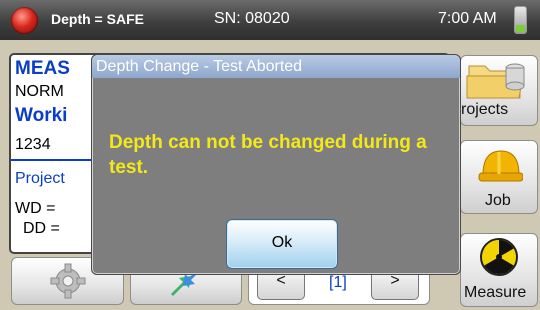 This screenshot has width=540, height=310. What do you see at coordinates (252, 18) in the screenshot?
I see `serial-number: SN: 08020` at bounding box center [252, 18].